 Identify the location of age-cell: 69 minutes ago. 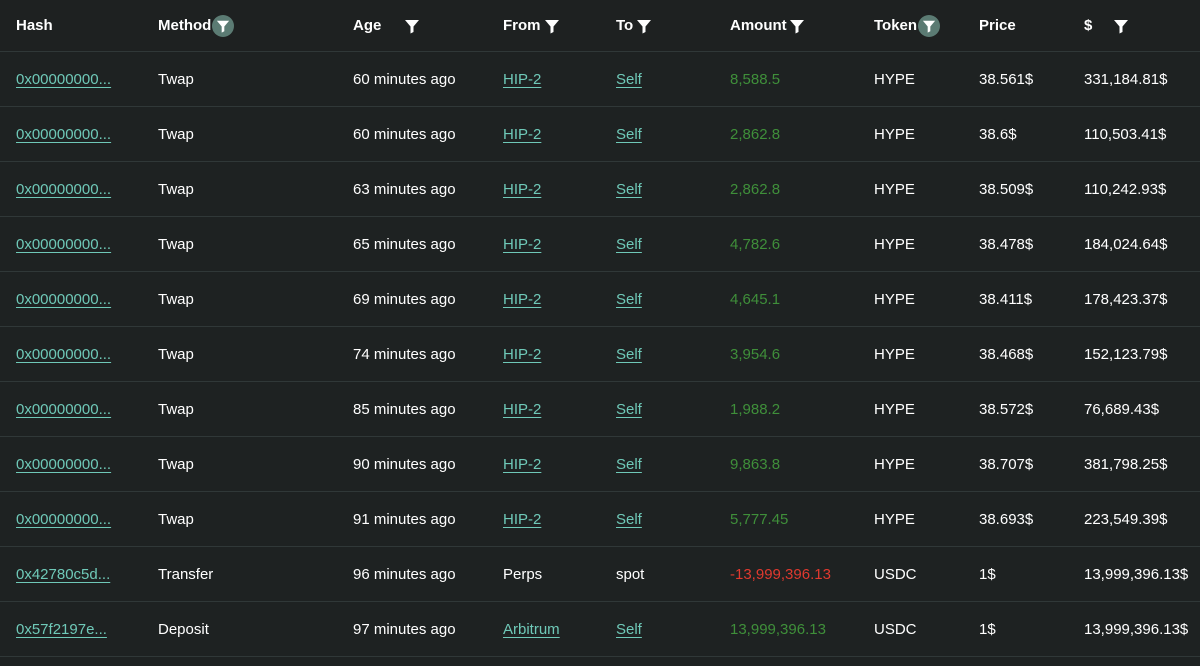
(404, 299).